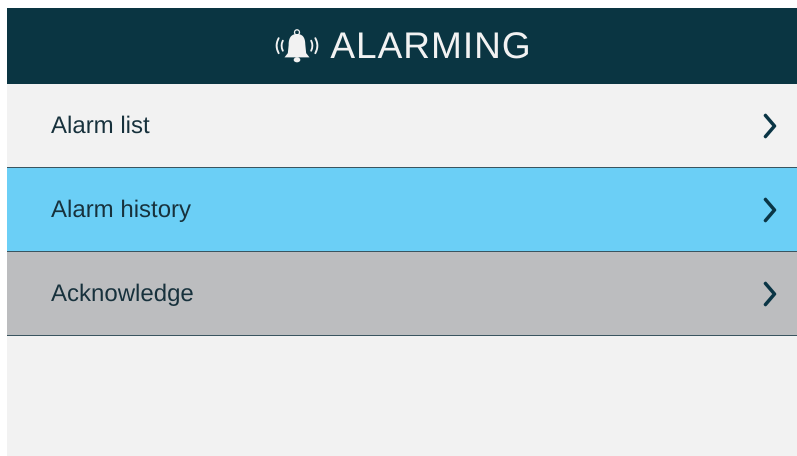  Describe the element at coordinates (431, 46) in the screenshot. I see `header-title: ALARMING` at that location.